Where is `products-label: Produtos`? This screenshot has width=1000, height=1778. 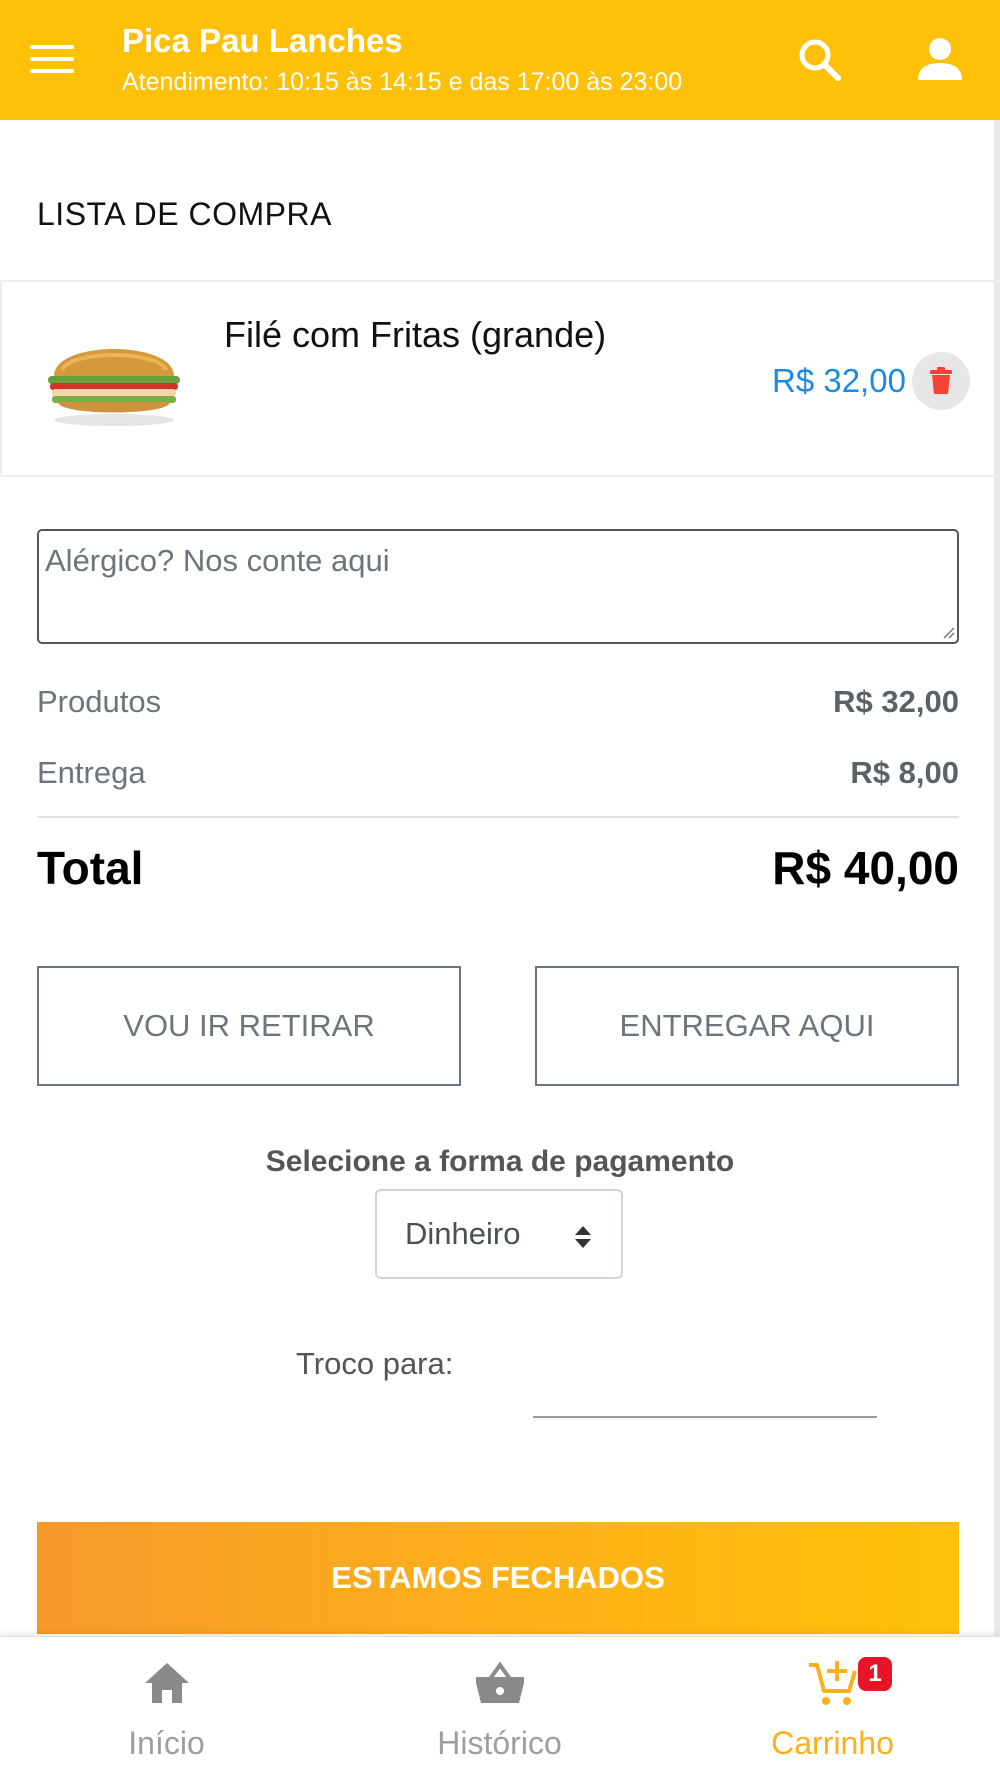 products-label: Produtos is located at coordinates (99, 701).